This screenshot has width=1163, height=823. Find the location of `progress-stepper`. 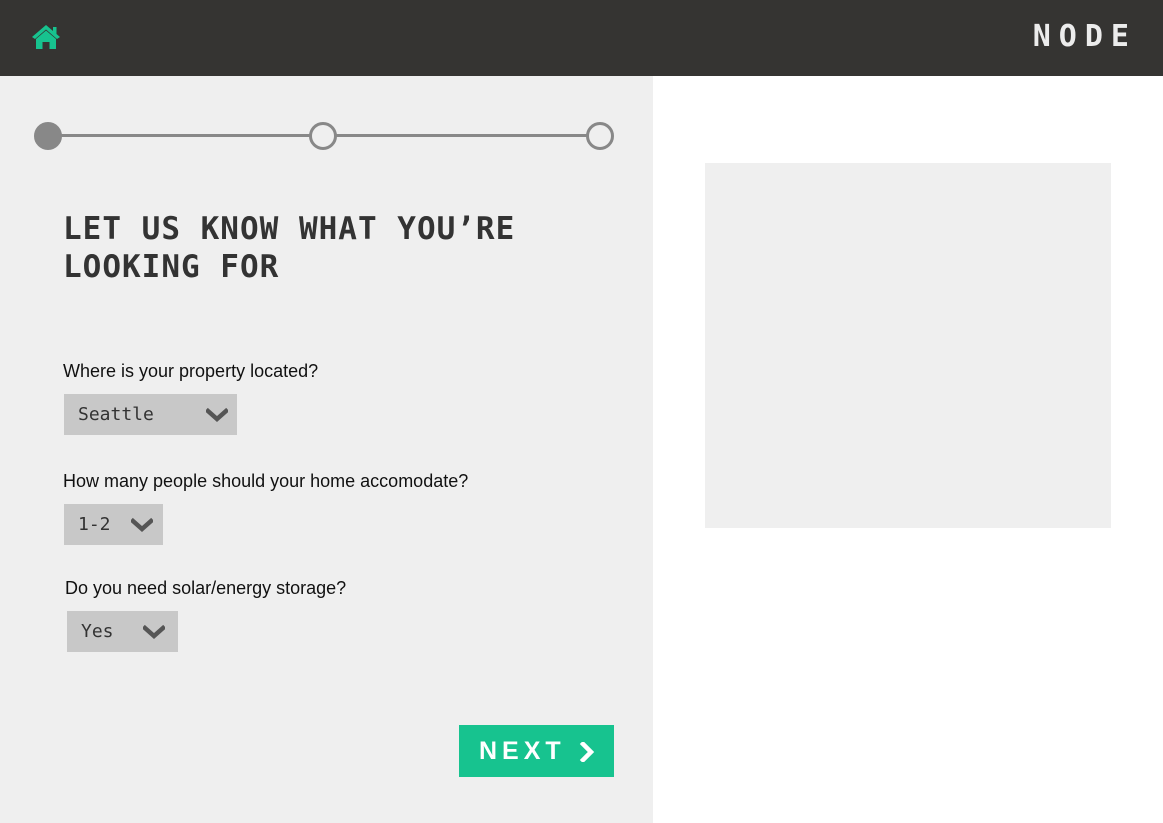

progress-stepper is located at coordinates (325, 136).